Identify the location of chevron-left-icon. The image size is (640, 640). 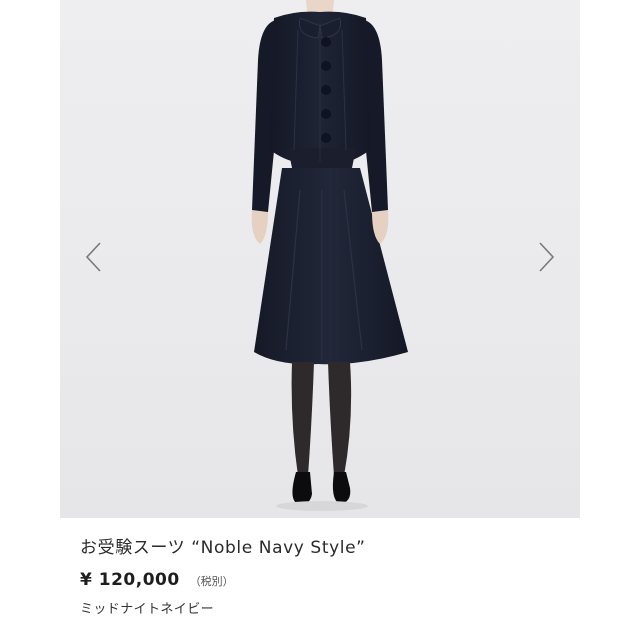
(93, 257).